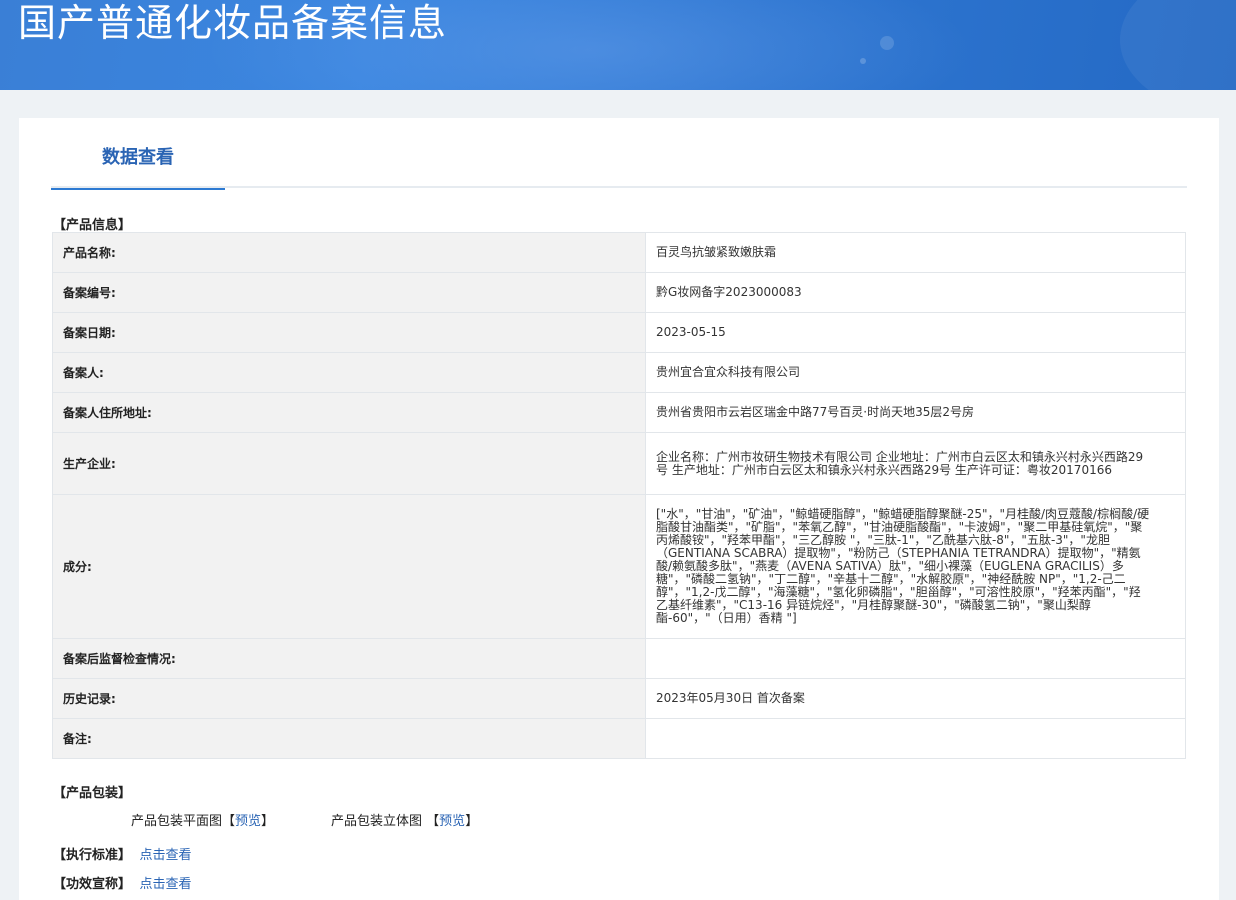 The height and width of the screenshot is (900, 1236). Describe the element at coordinates (349, 372) in the screenshot. I see `row-label: 备案人:` at that location.